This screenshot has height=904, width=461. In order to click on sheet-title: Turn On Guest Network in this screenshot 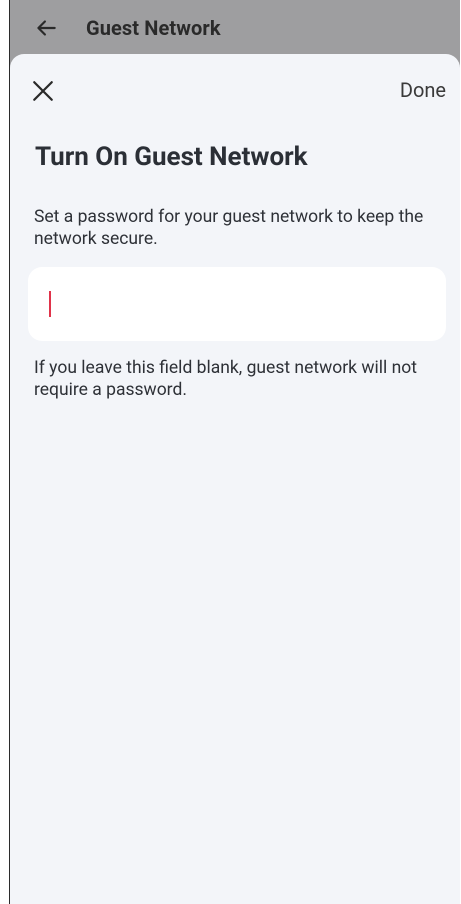, I will do `click(171, 157)`.